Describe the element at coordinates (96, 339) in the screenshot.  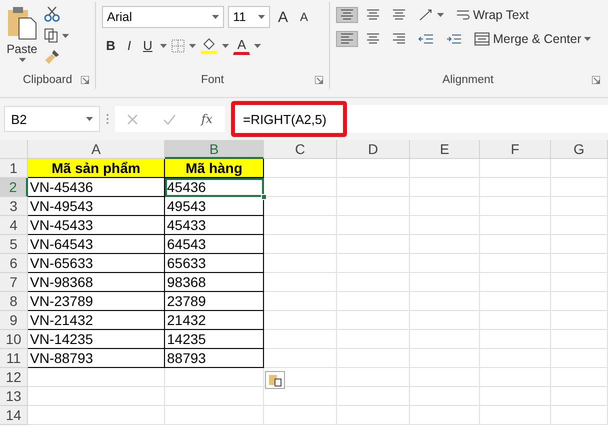
I see `table-cell: VN-14235` at that location.